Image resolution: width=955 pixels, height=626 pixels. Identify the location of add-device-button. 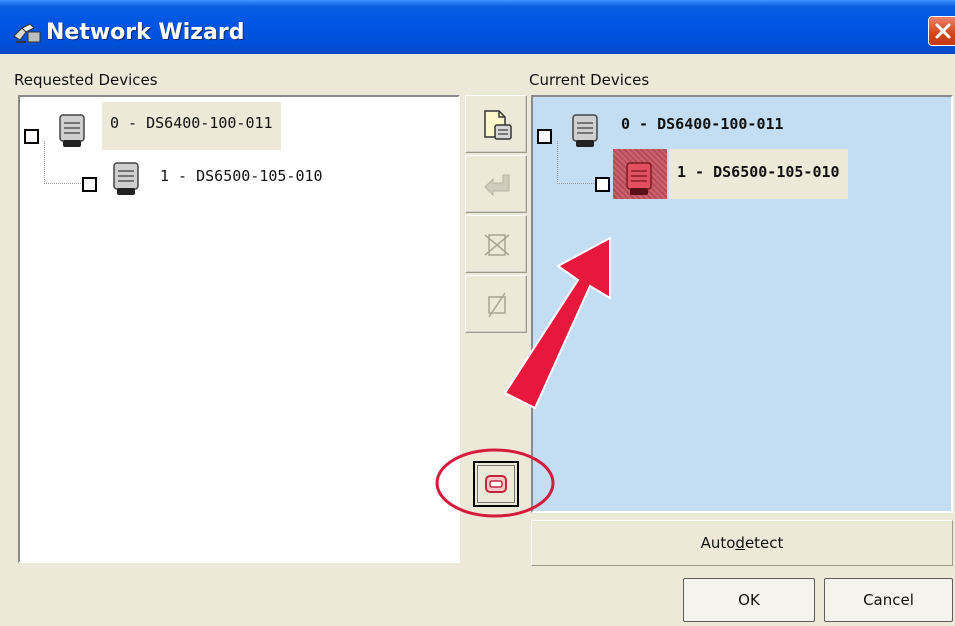
(496, 124).